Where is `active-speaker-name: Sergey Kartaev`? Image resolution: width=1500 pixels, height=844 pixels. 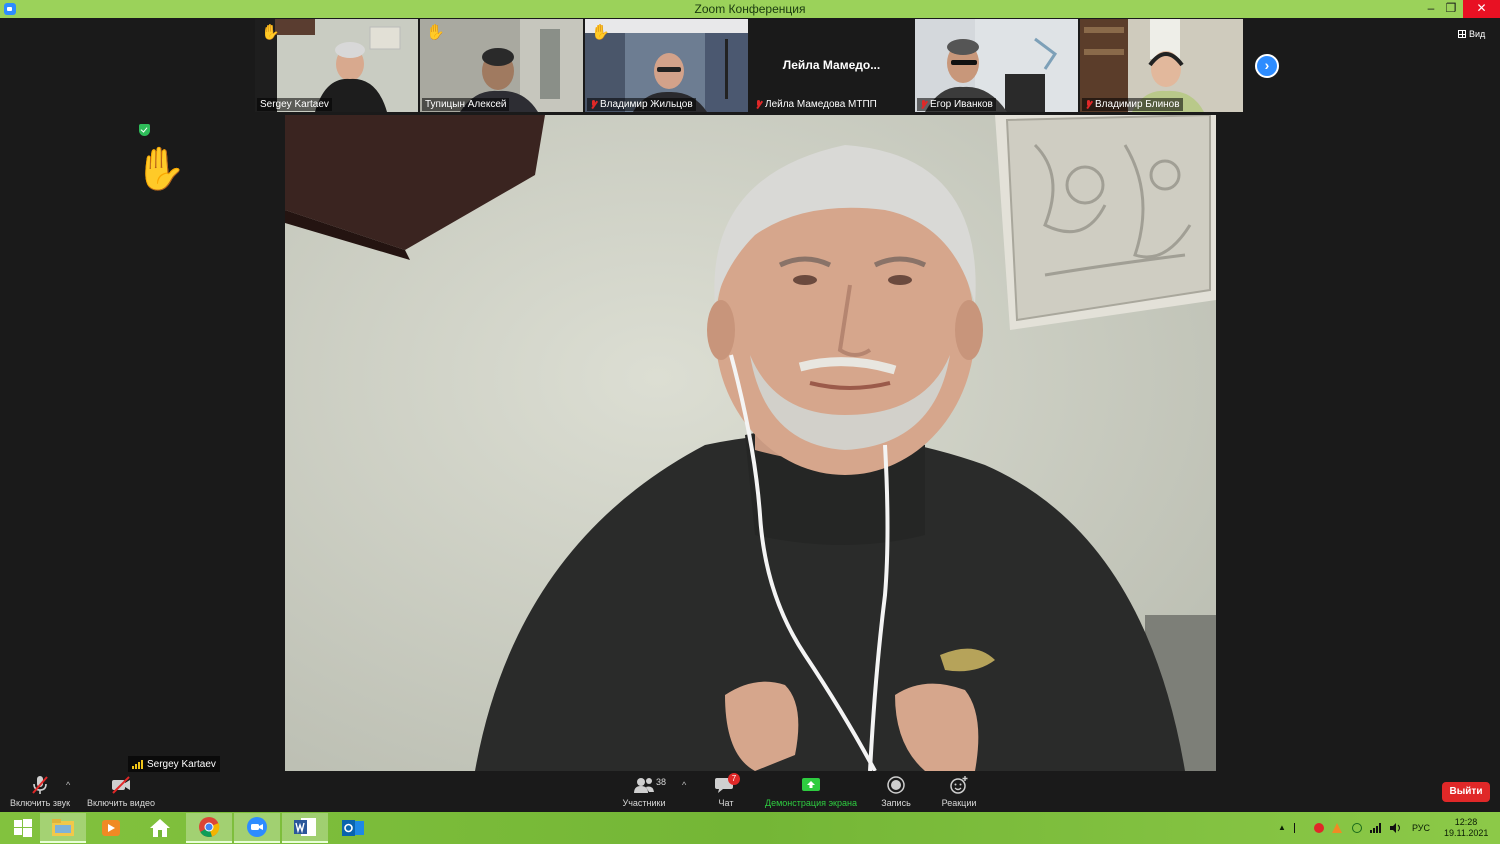
active-speaker-name: Sergey Kartaev is located at coordinates (181, 764).